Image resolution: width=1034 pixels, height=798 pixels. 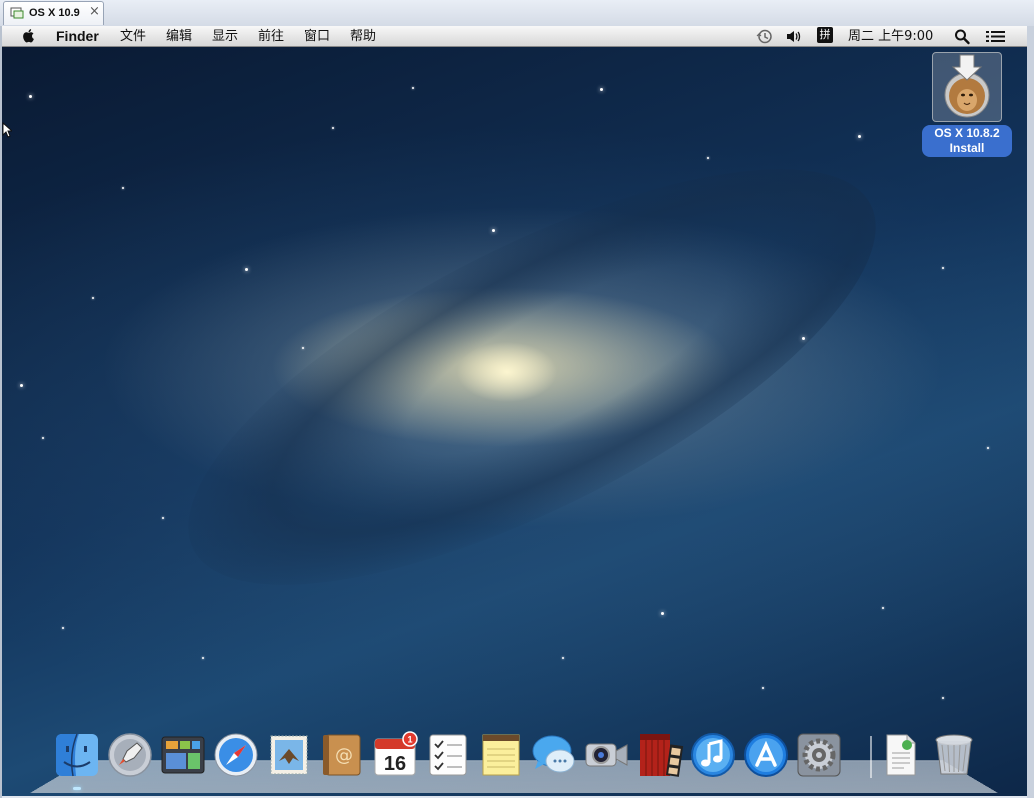 I want to click on mission-control-icon, so click(x=183, y=755).